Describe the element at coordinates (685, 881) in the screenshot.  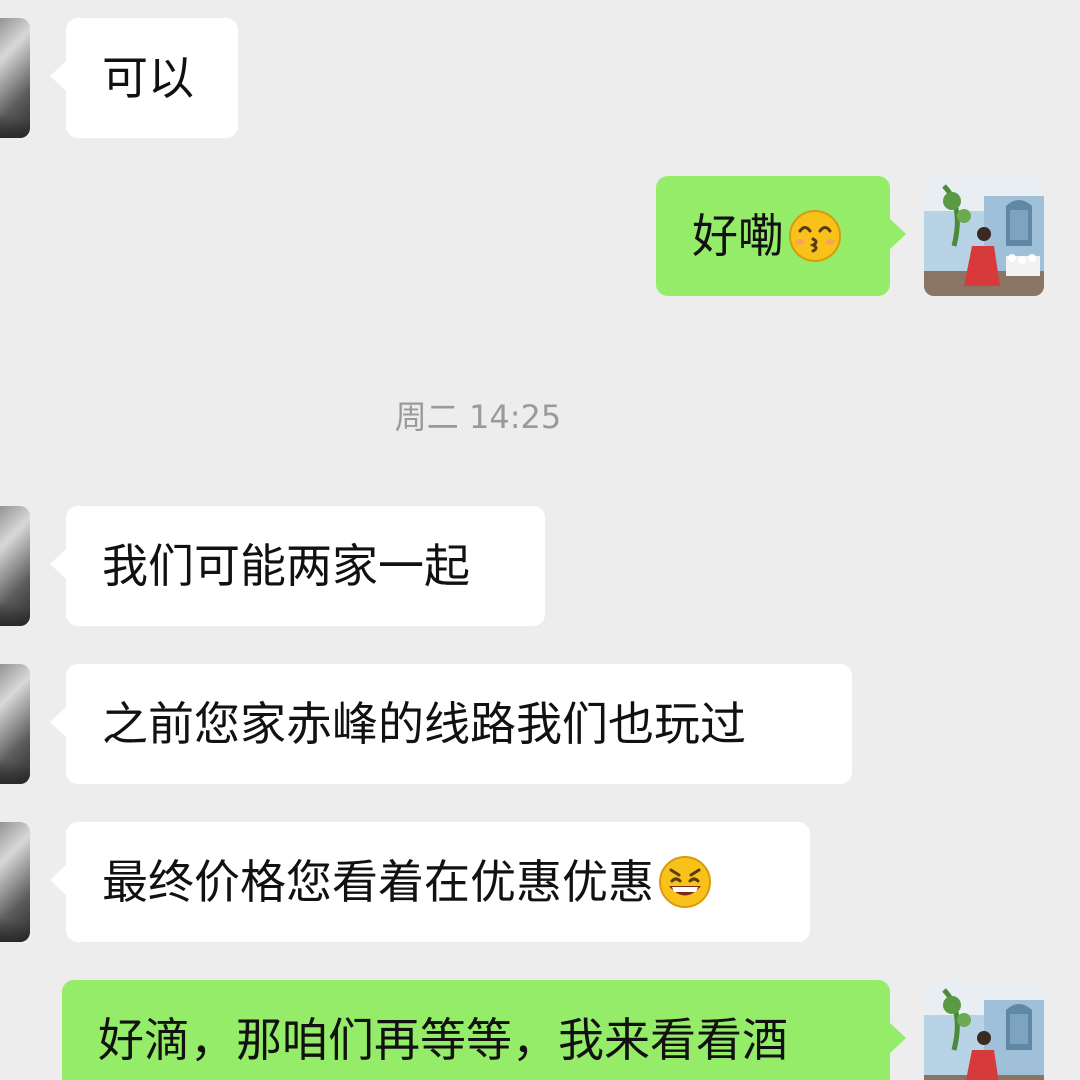
I see `grinning-face-emoji` at that location.